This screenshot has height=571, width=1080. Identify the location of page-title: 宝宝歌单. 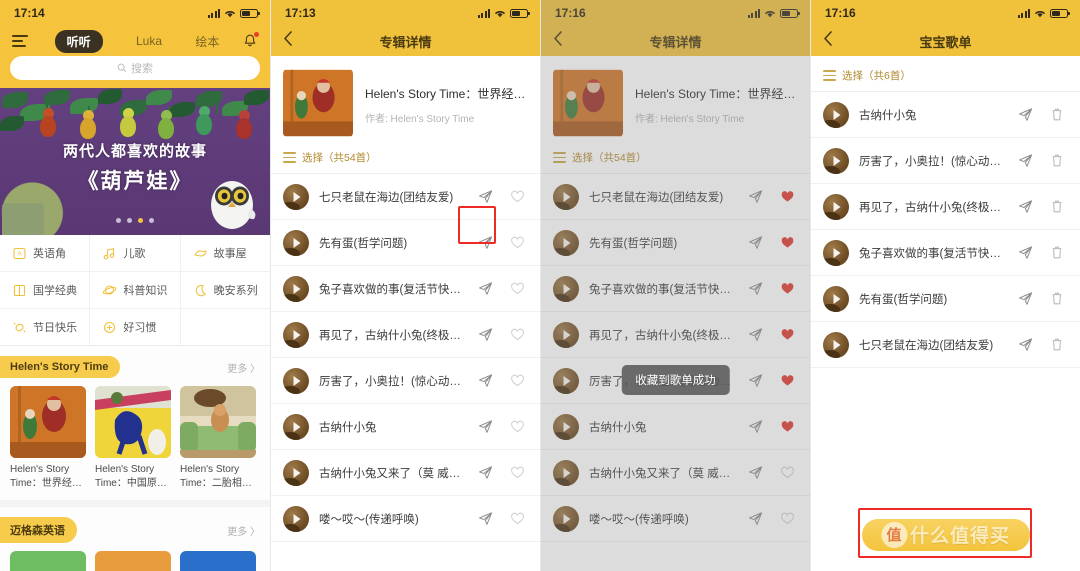
(945, 42).